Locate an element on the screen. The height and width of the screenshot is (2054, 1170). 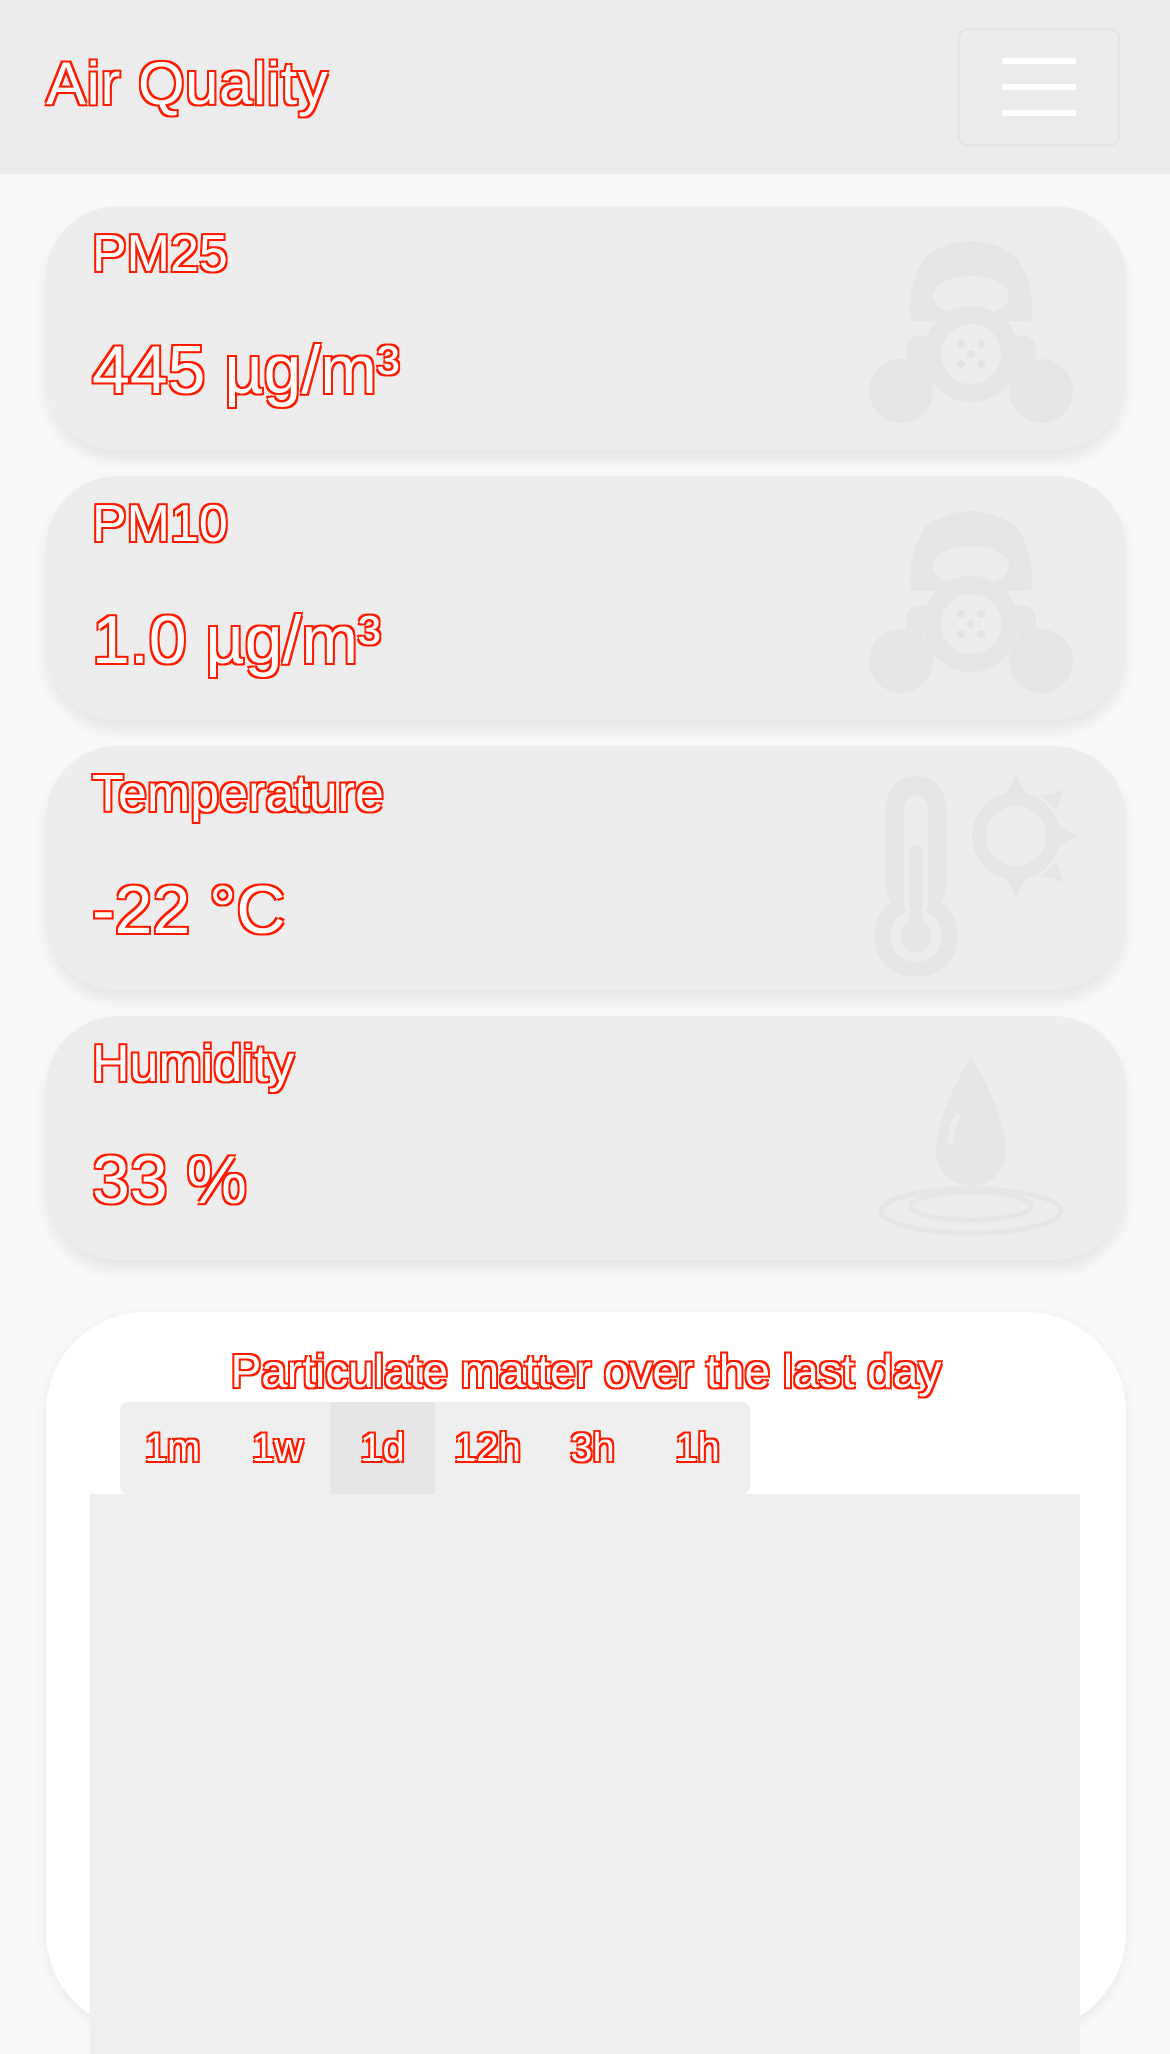
card-label: Temperature is located at coordinates (238, 794).